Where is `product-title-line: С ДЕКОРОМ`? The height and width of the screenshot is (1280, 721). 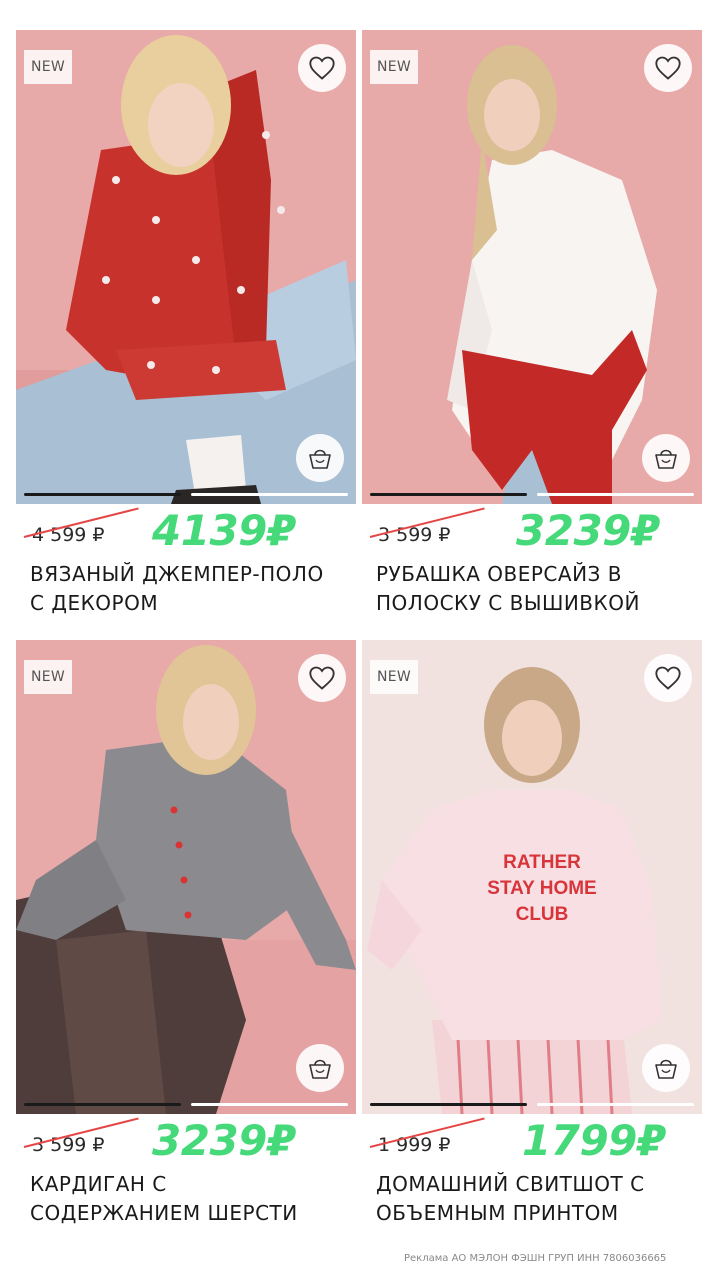
product-title-line: С ДЕКОРОМ is located at coordinates (94, 603).